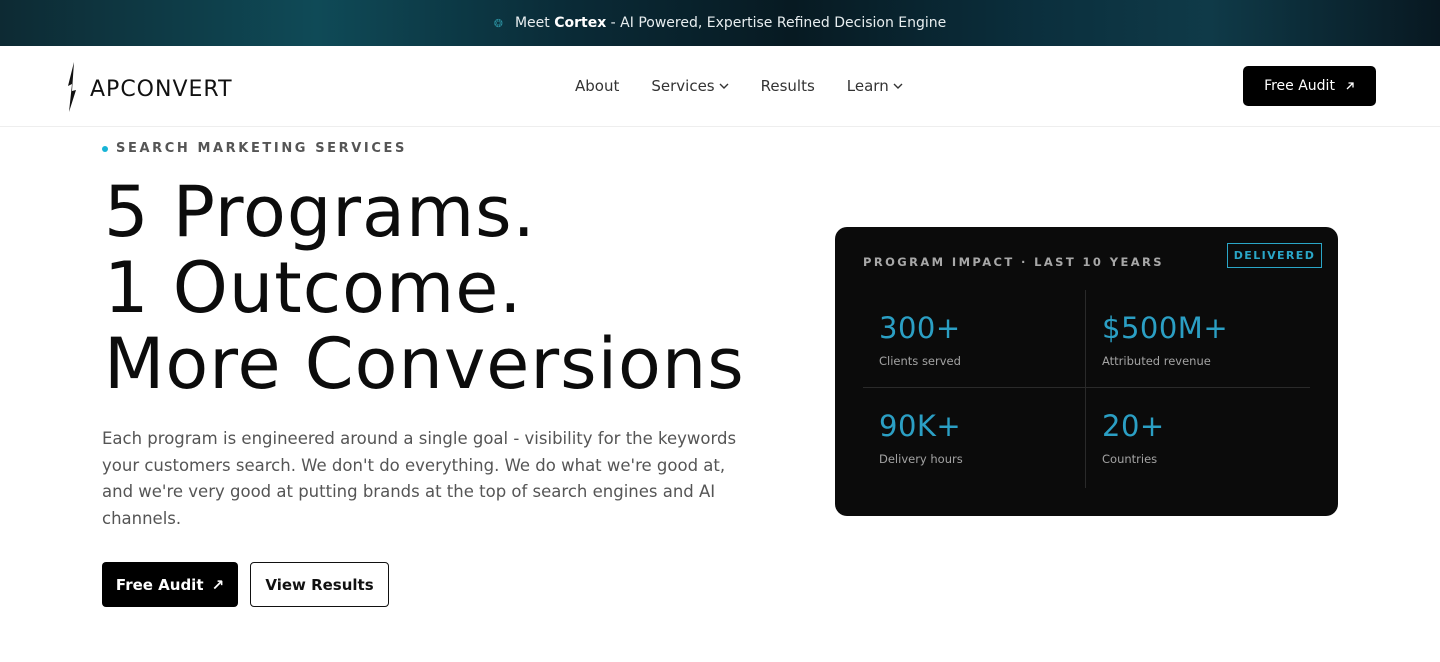 This screenshot has width=1440, height=662. Describe the element at coordinates (1299, 86) in the screenshot. I see `nav-cta-label: Free Audit` at that location.